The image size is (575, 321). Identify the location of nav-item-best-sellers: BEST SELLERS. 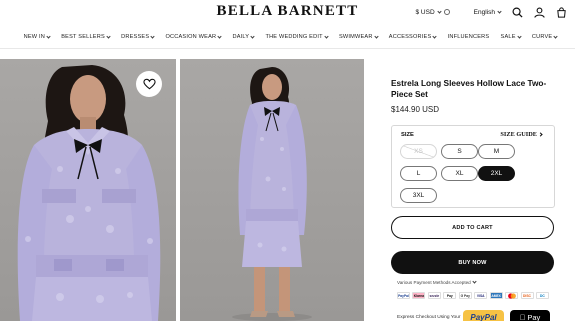
(86, 36).